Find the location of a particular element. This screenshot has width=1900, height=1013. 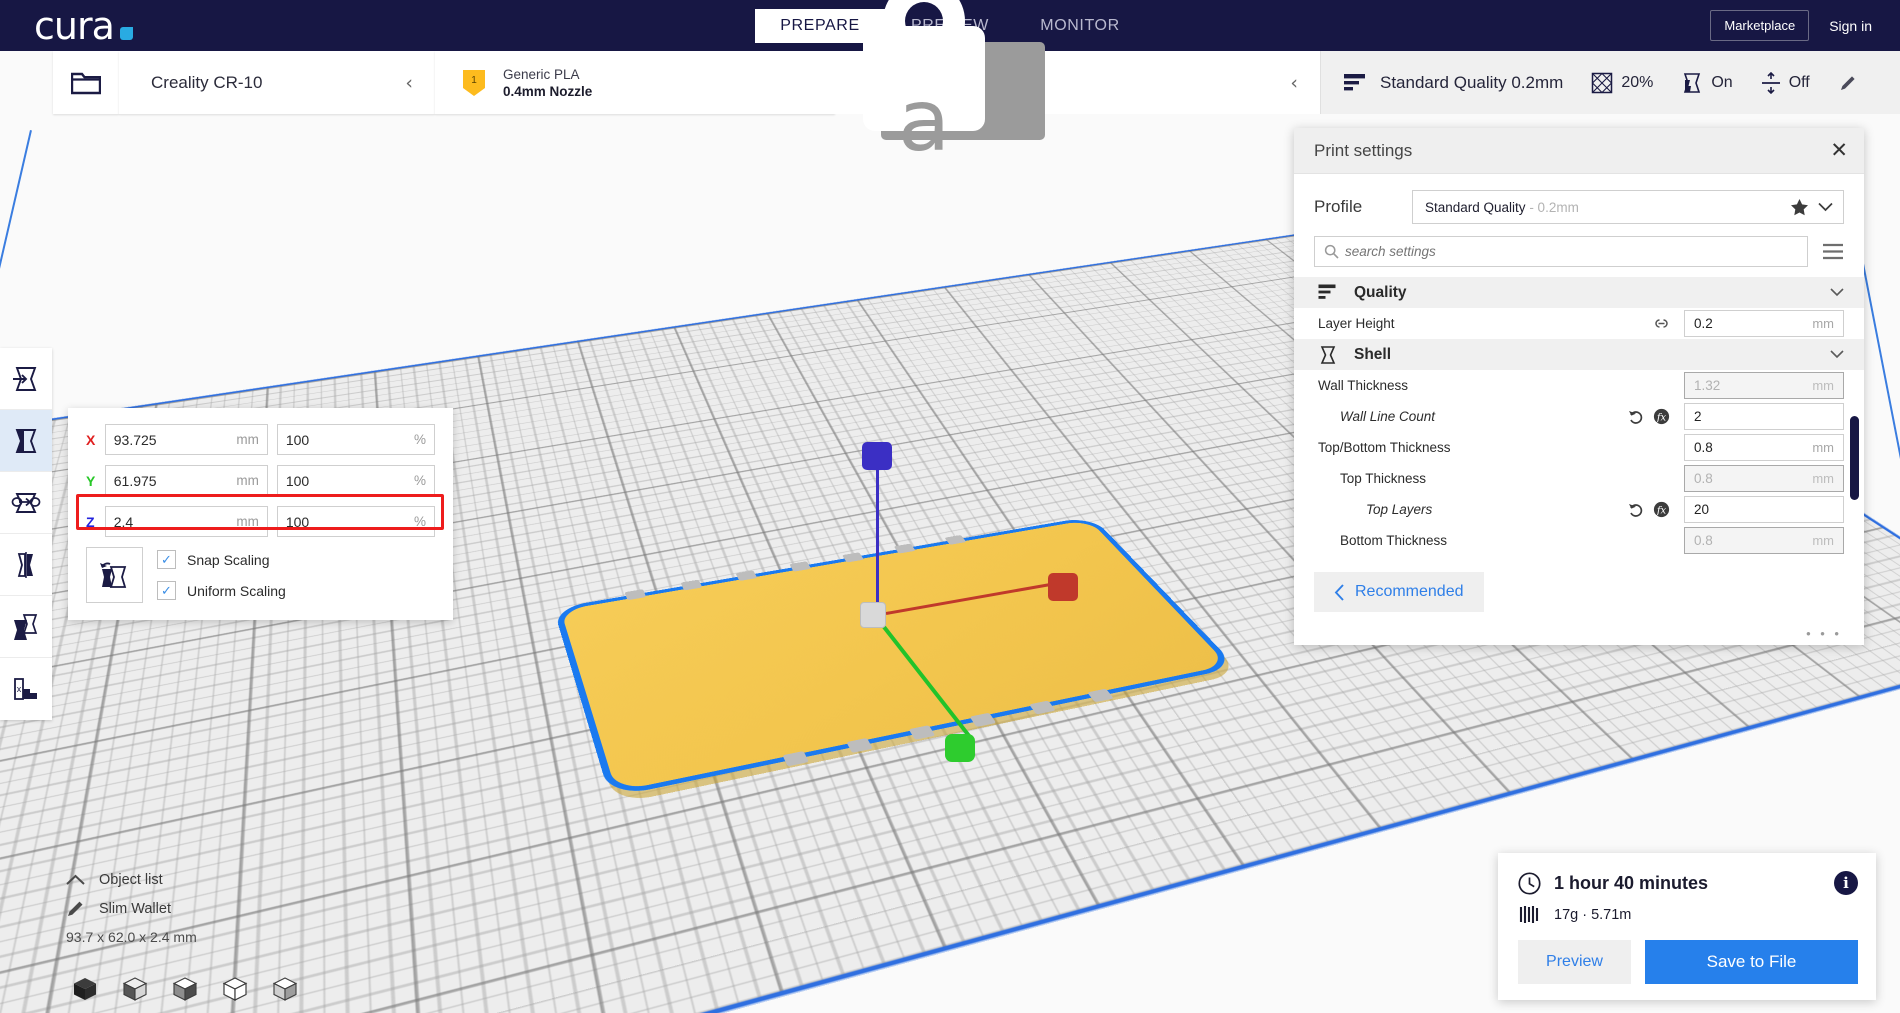

star-icon is located at coordinates (1799, 207).